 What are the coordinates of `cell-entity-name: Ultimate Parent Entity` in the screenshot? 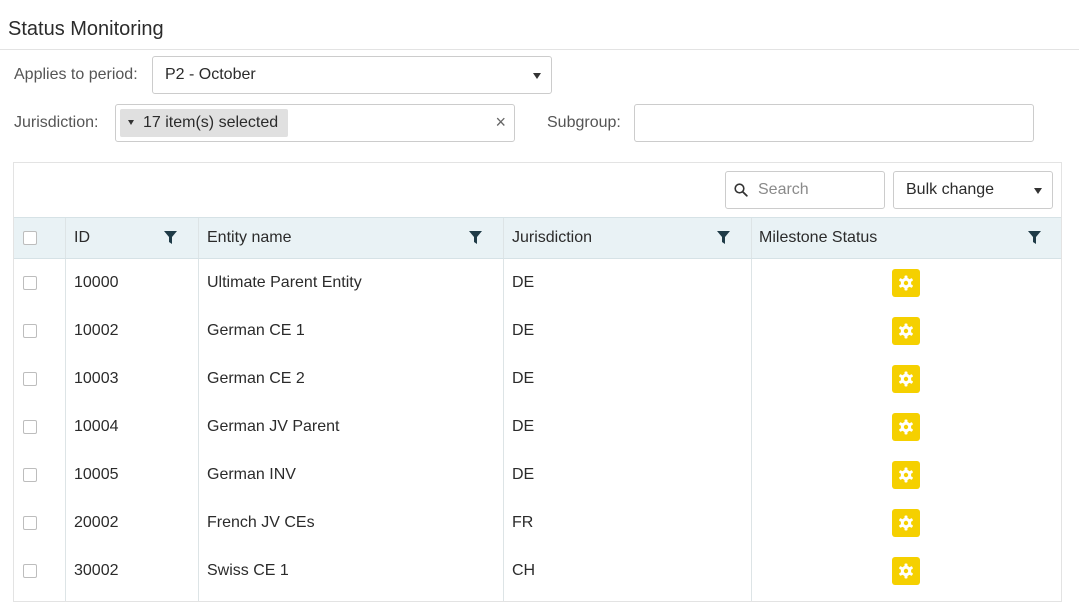 It's located at (284, 282).